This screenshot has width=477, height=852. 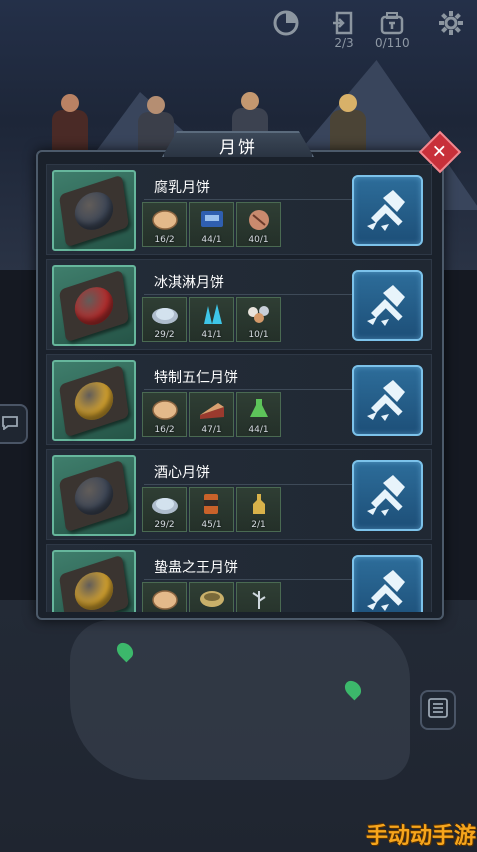 I want to click on ingredient-count: 45/1, so click(x=211, y=525).